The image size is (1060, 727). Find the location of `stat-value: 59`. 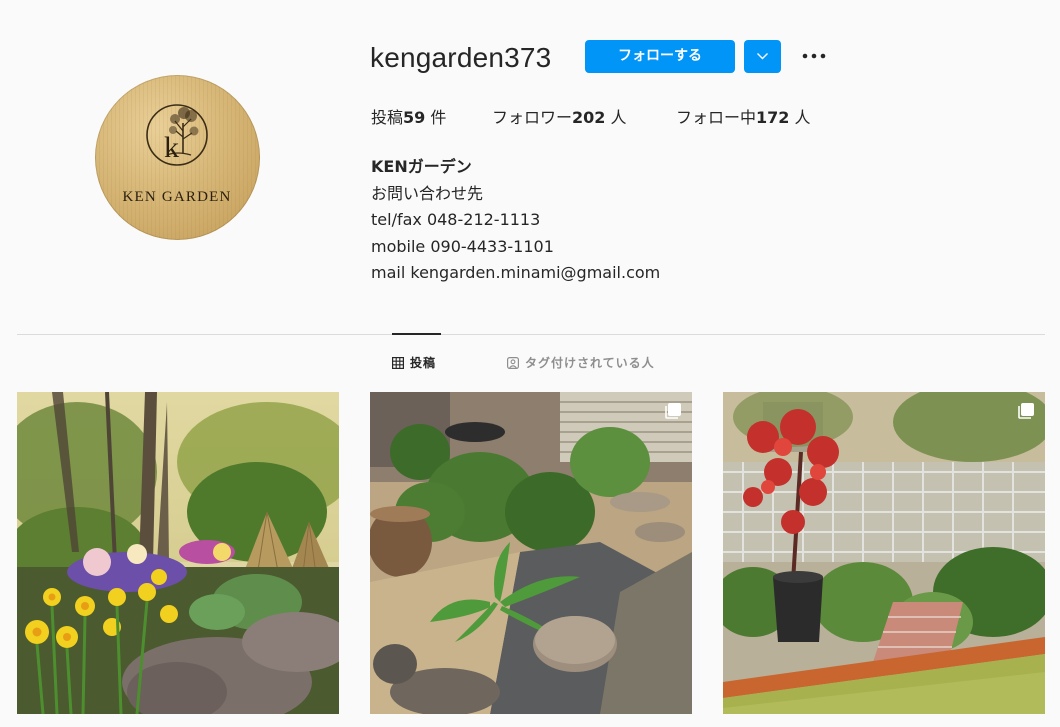

stat-value: 59 is located at coordinates (414, 117).